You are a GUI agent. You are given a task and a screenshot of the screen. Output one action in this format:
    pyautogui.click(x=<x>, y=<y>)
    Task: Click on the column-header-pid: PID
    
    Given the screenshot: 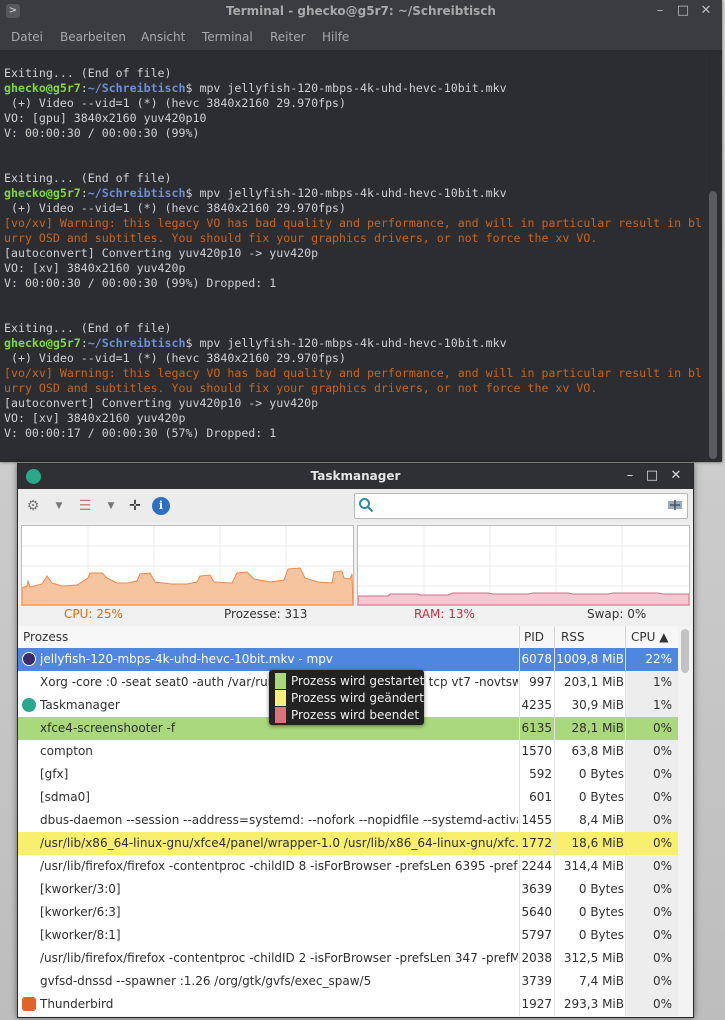 What is the action you would take?
    pyautogui.click(x=534, y=637)
    